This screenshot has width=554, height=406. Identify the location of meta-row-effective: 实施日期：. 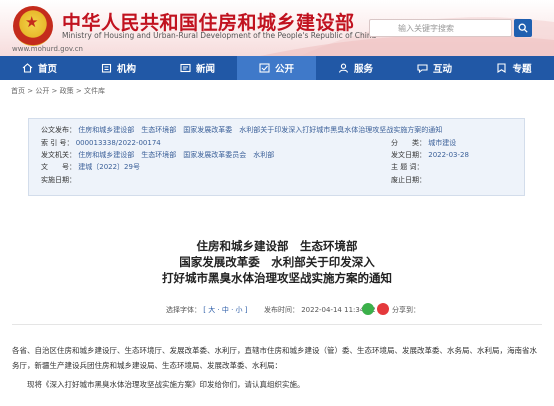
(59, 180).